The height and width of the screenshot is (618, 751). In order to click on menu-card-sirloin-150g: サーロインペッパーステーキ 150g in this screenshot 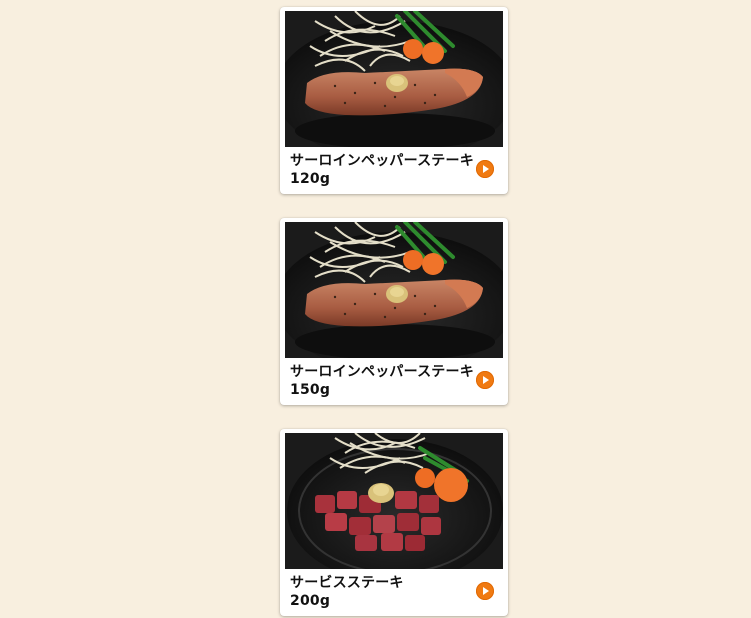, I will do `click(394, 311)`.